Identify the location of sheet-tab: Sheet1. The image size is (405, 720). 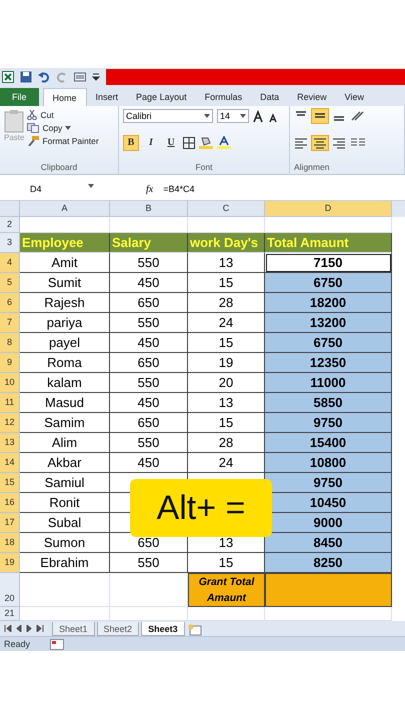
(73, 629).